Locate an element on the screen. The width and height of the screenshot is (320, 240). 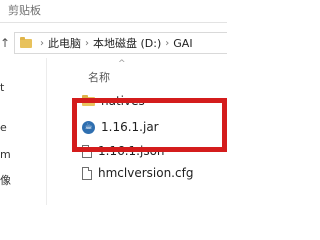
file-name: 1.16.1.json is located at coordinates (131, 151).